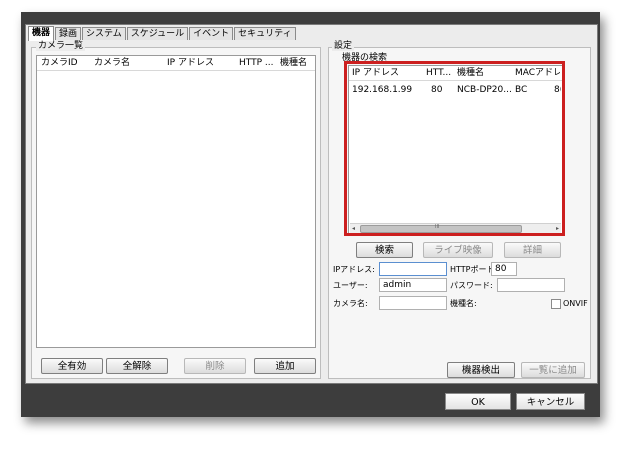 Image resolution: width=642 pixels, height=460 pixels. Describe the element at coordinates (413, 303) in the screenshot. I see `camera-name-input` at that location.